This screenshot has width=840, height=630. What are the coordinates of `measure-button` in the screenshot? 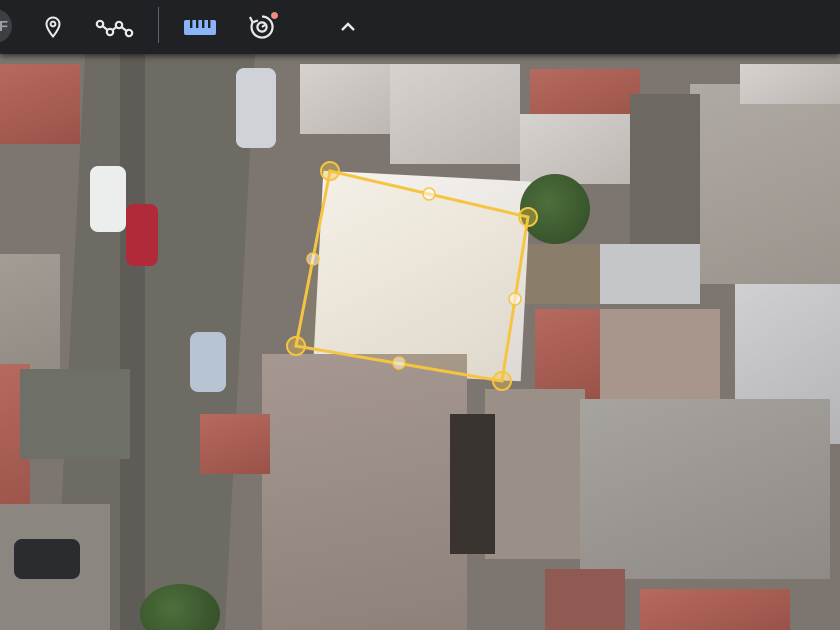 It's located at (200, 27).